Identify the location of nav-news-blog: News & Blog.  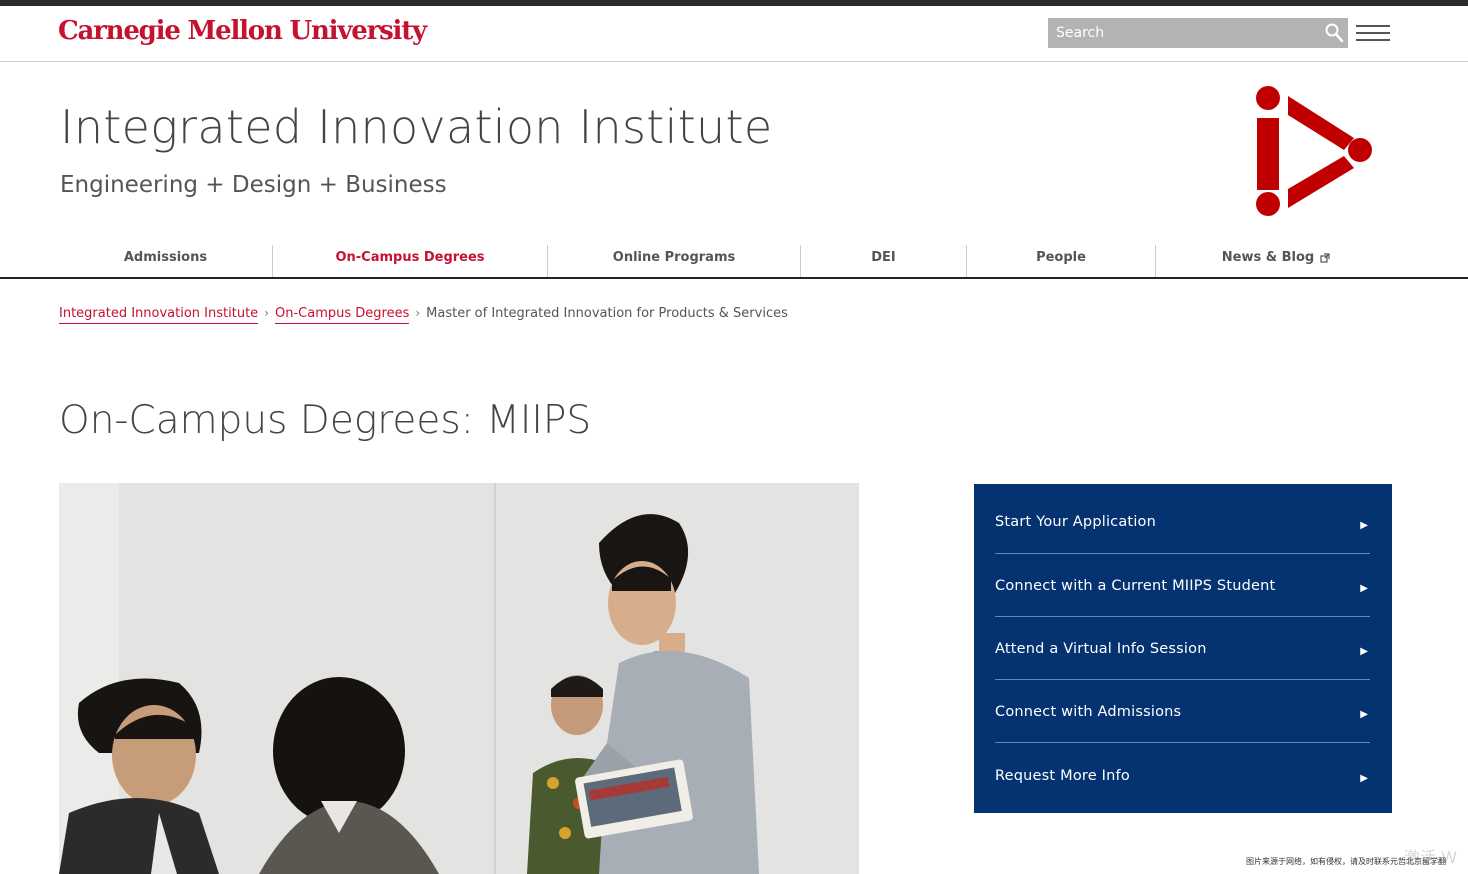
(1276, 259).